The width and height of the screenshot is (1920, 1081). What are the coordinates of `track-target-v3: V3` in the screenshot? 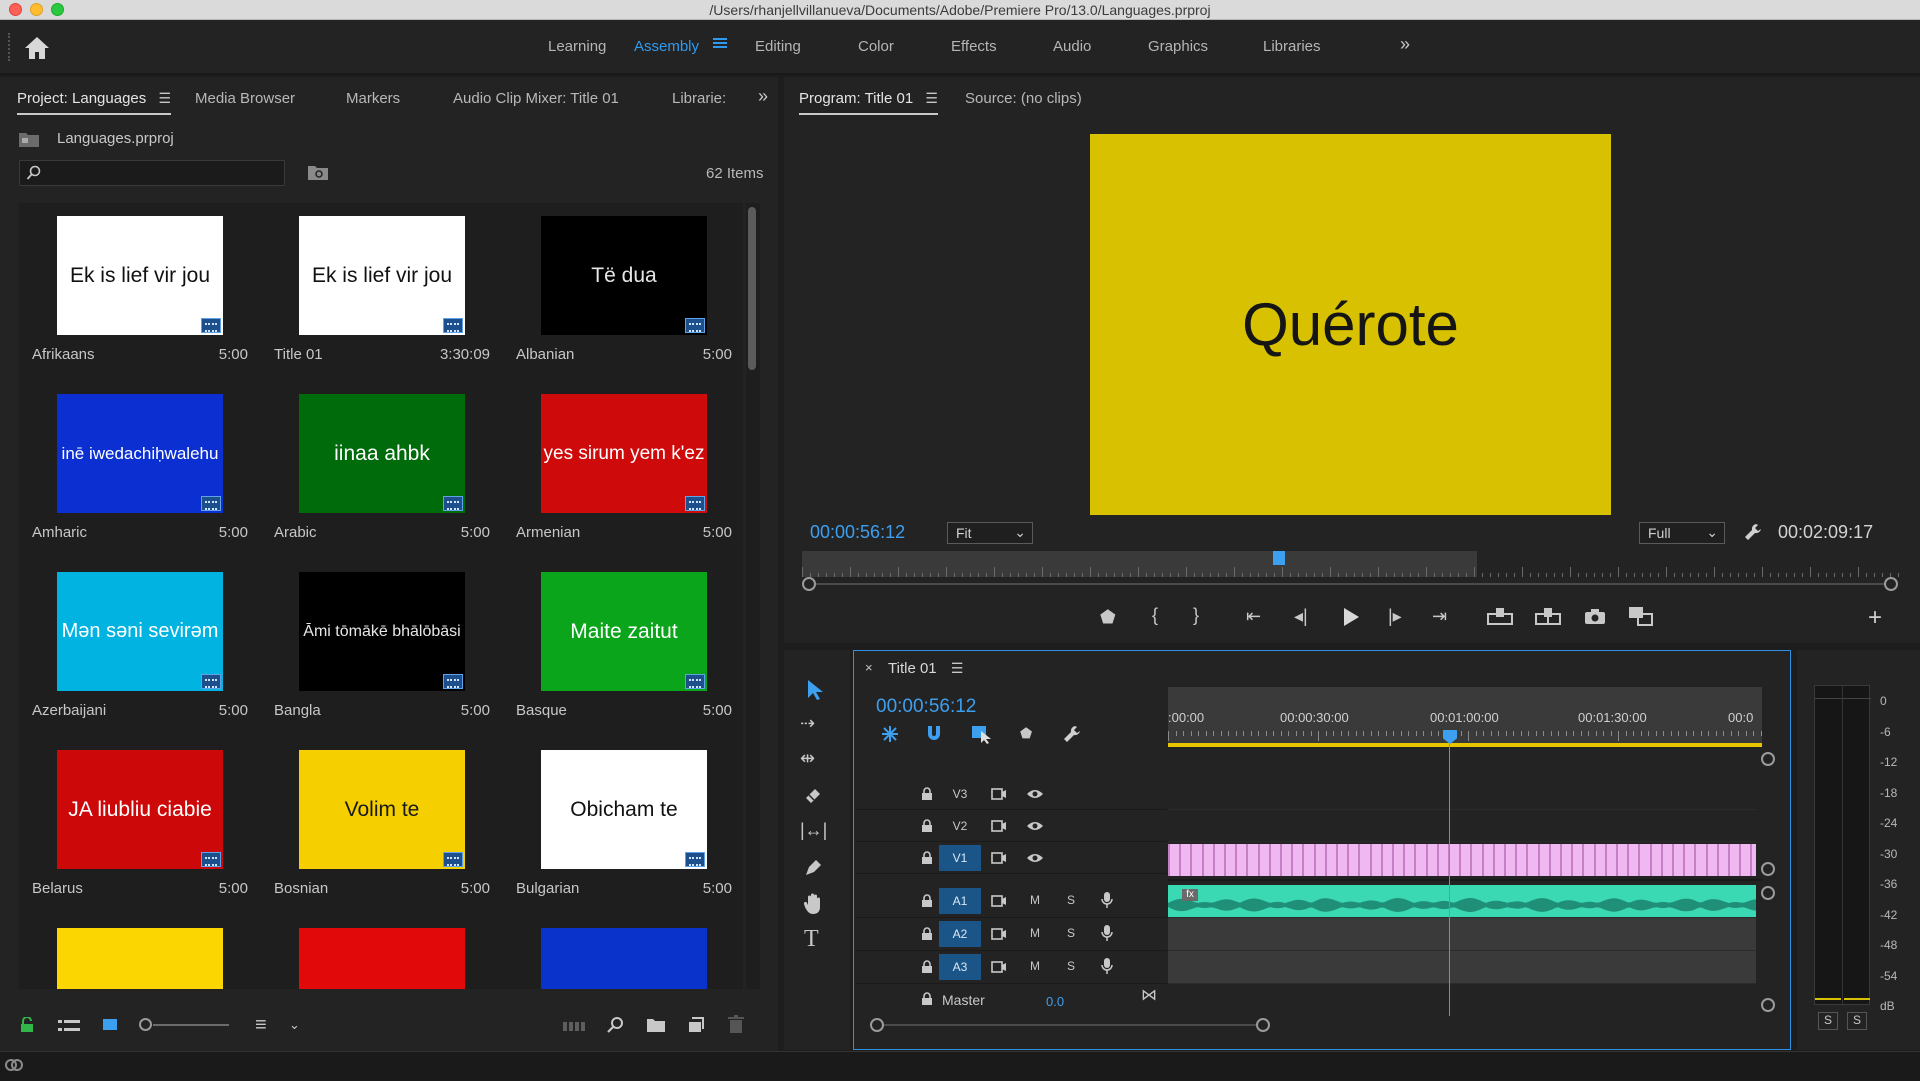 It's located at (960, 794).